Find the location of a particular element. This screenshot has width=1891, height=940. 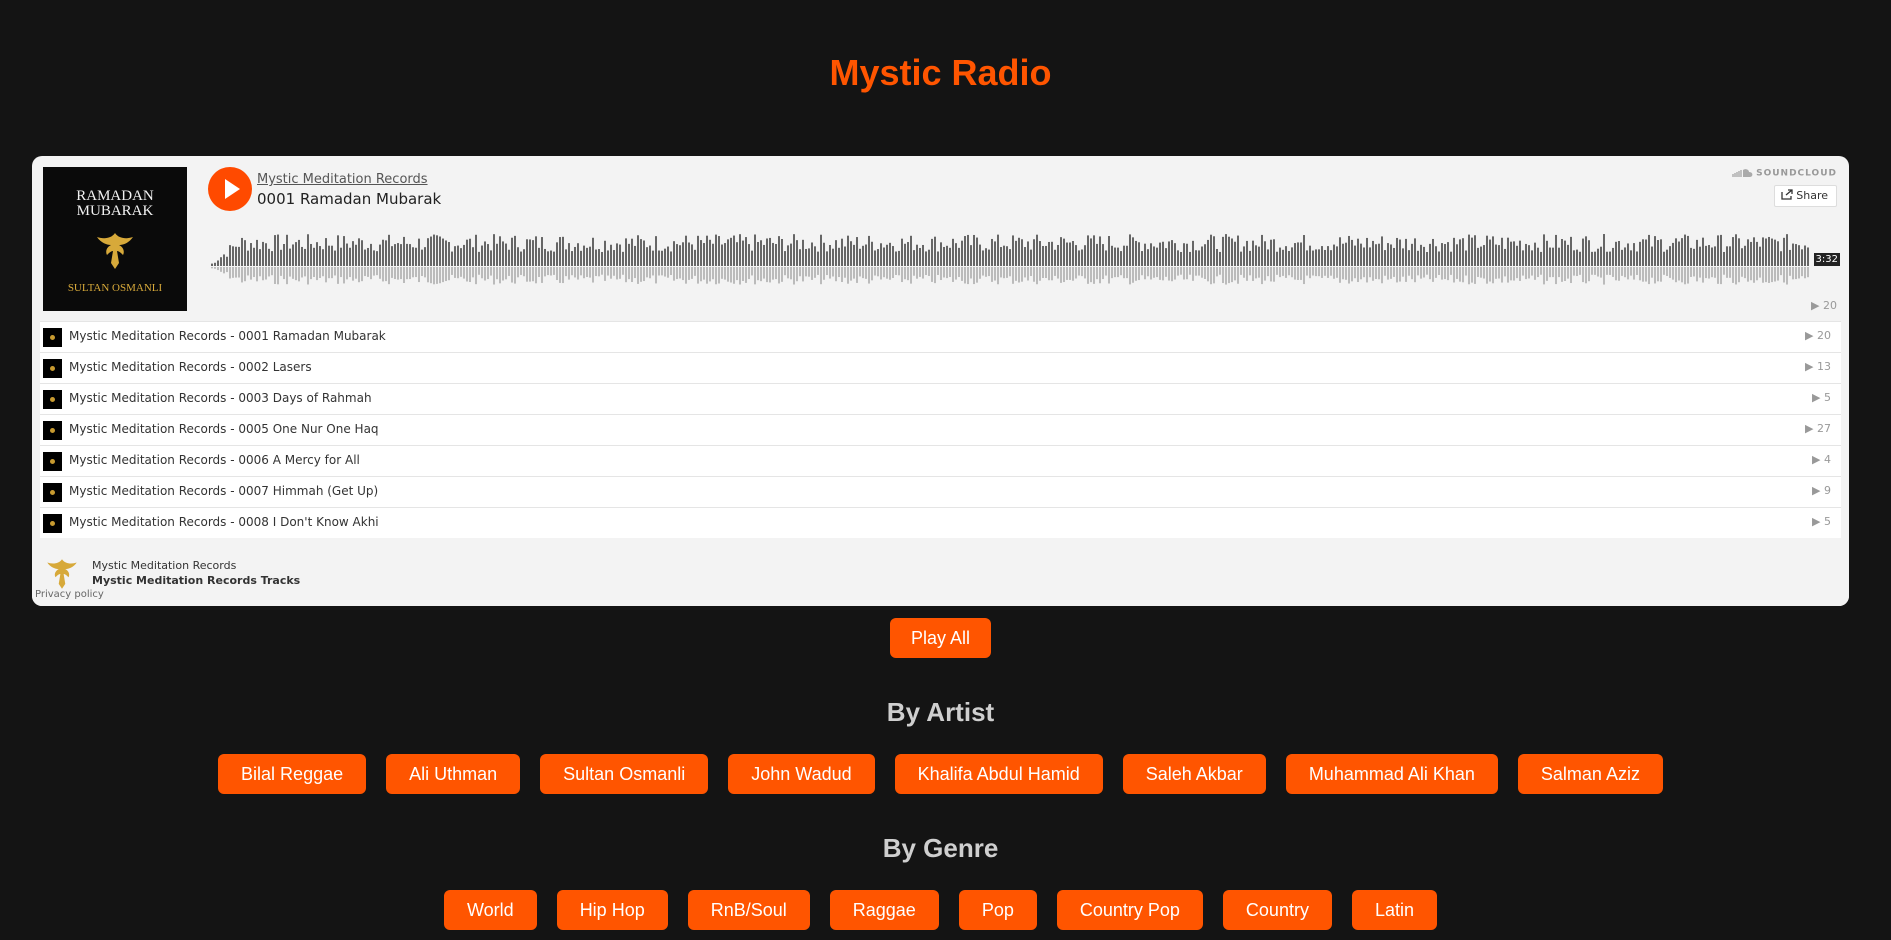

genre-button: Country is located at coordinates (1277, 910).